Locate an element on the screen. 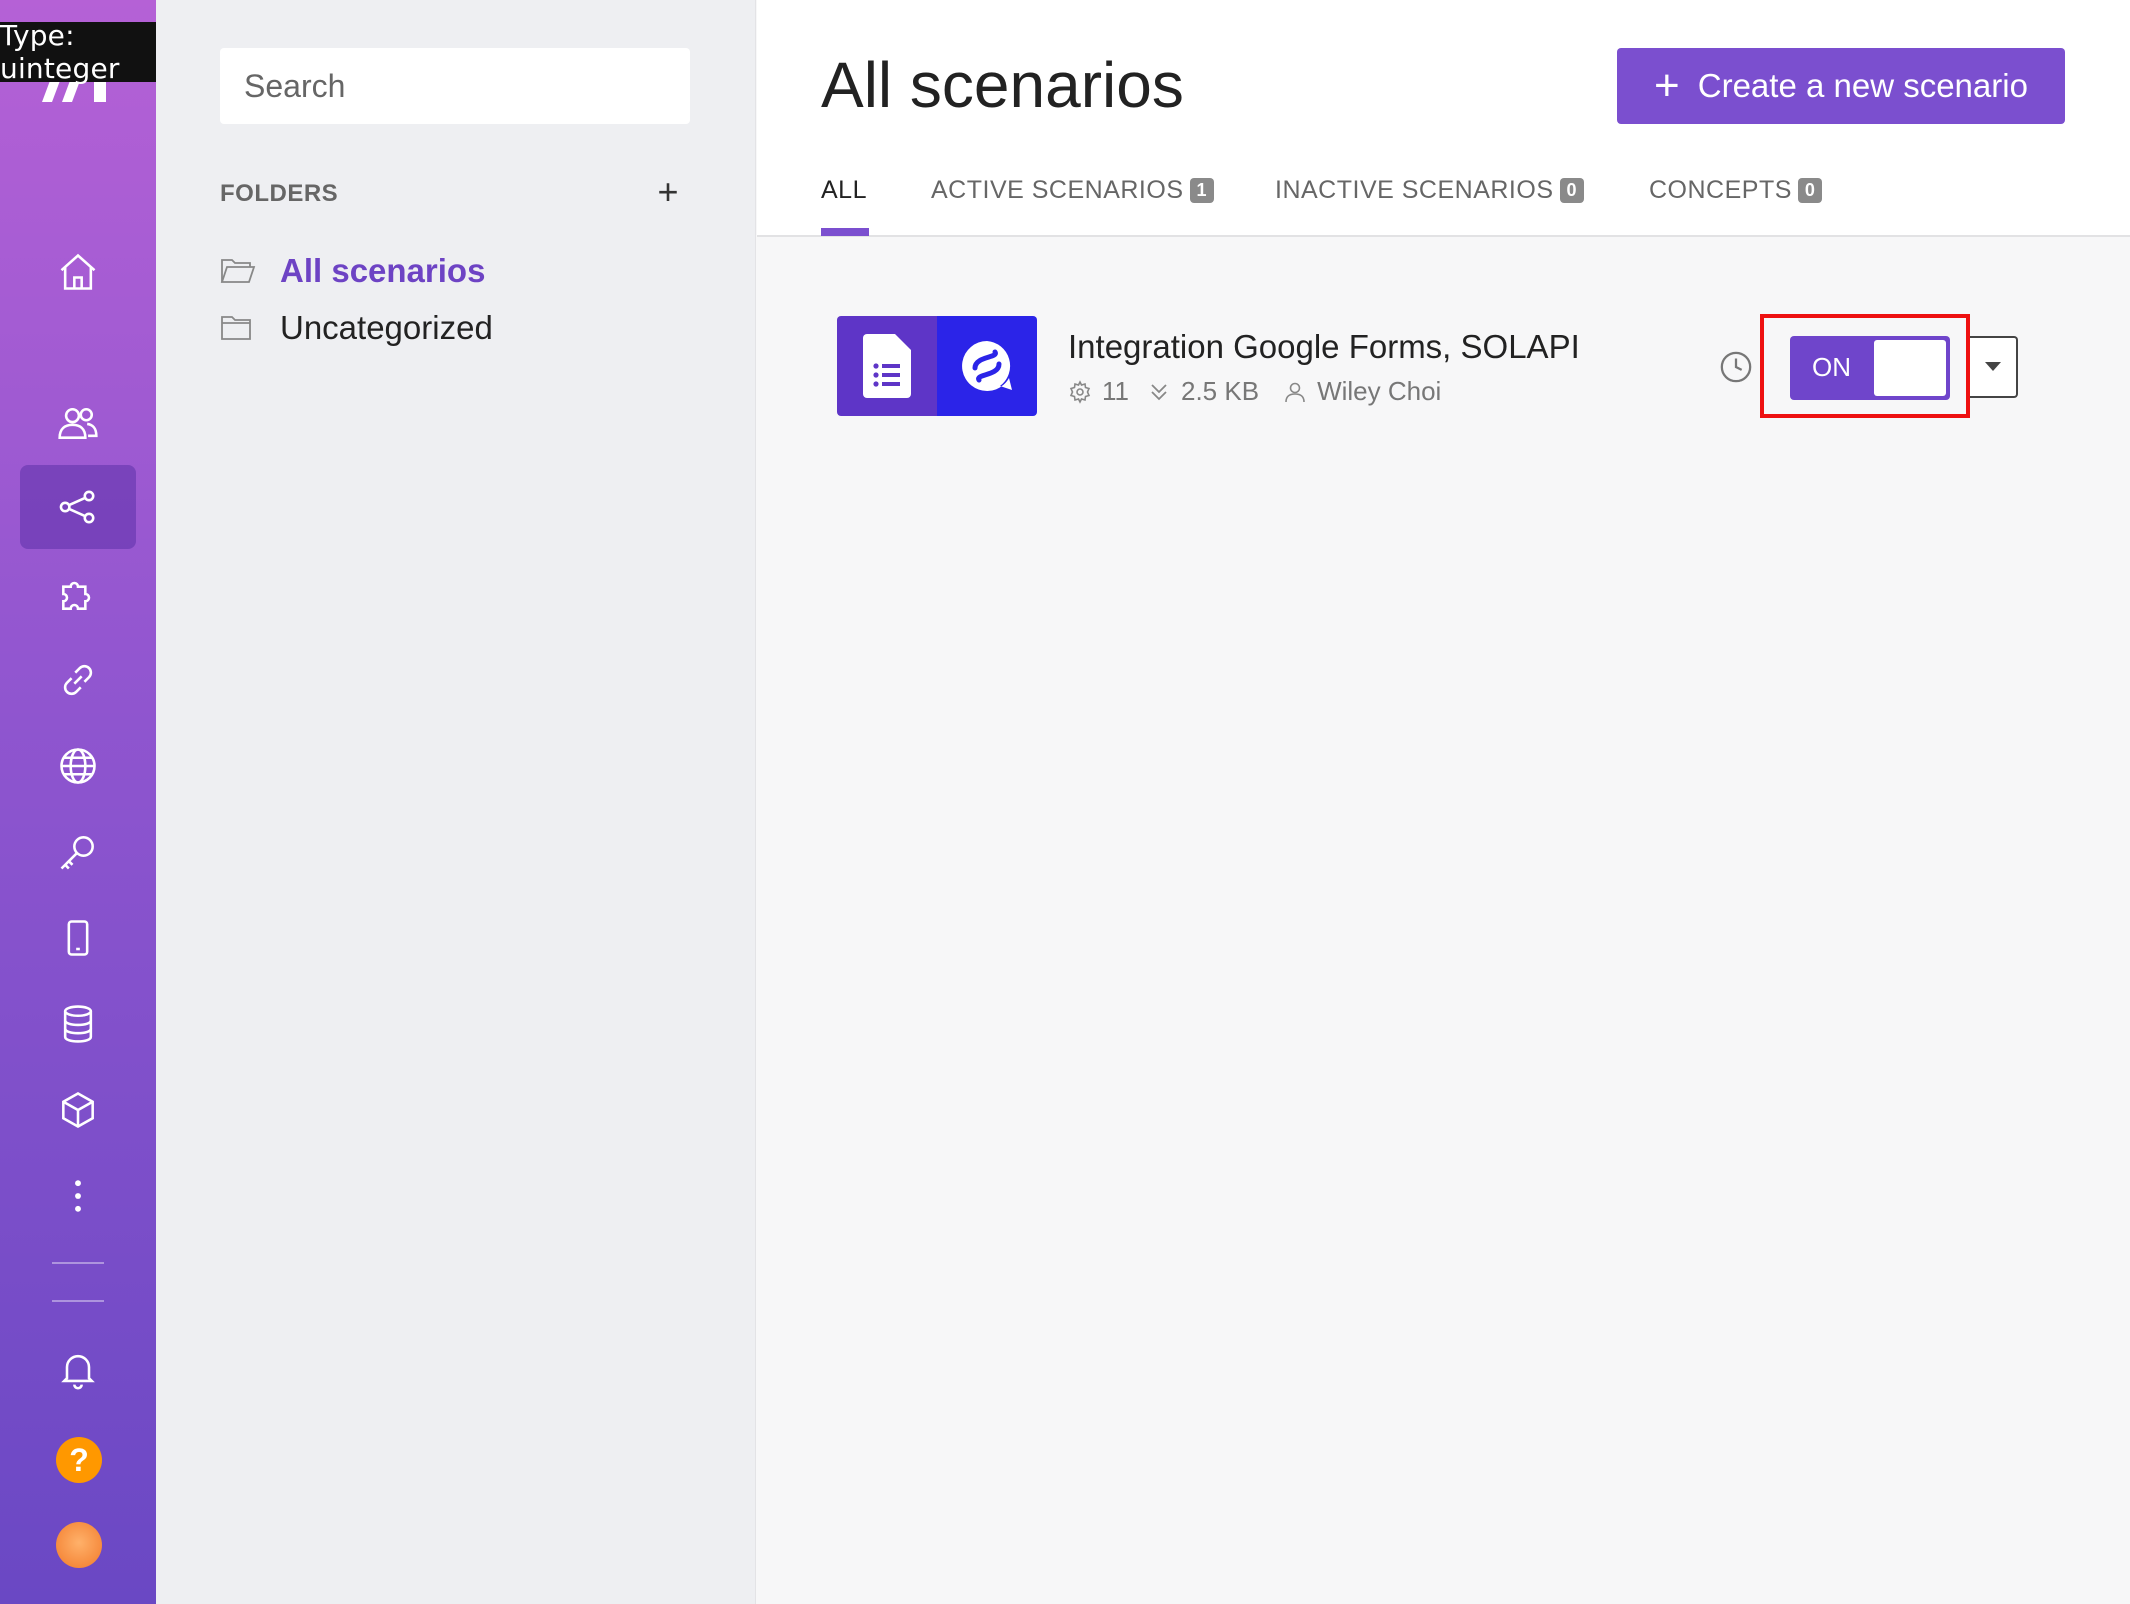 The height and width of the screenshot is (1604, 2130). avatar is located at coordinates (79, 1545).